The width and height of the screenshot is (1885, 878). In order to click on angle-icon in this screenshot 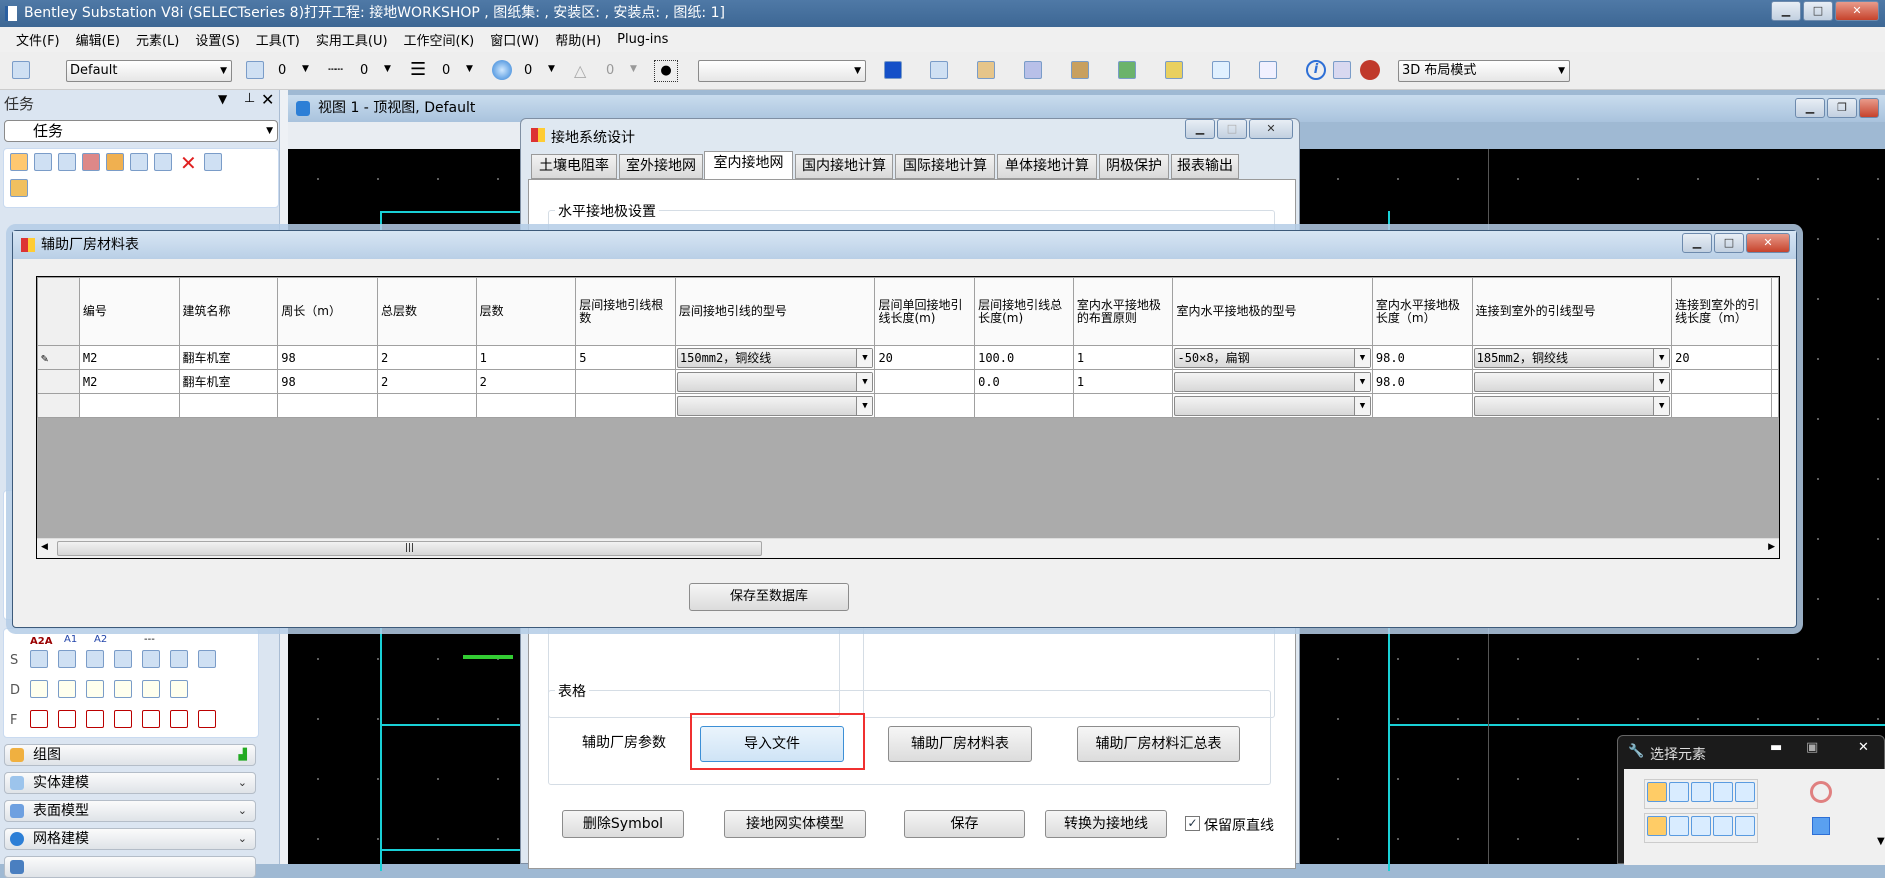, I will do `click(95, 689)`.